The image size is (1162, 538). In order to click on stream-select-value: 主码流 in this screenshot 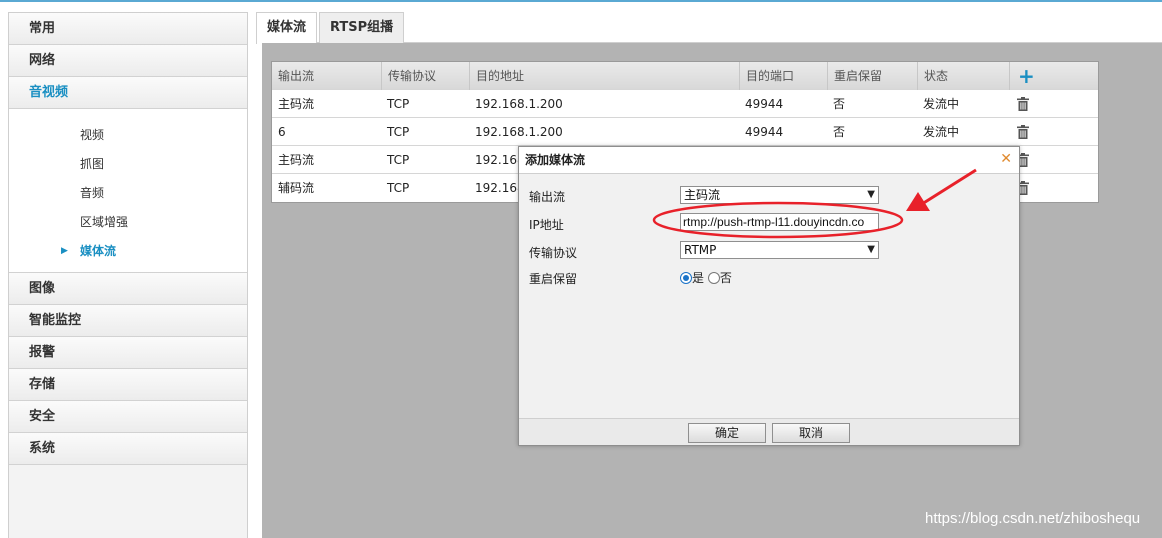, I will do `click(702, 195)`.